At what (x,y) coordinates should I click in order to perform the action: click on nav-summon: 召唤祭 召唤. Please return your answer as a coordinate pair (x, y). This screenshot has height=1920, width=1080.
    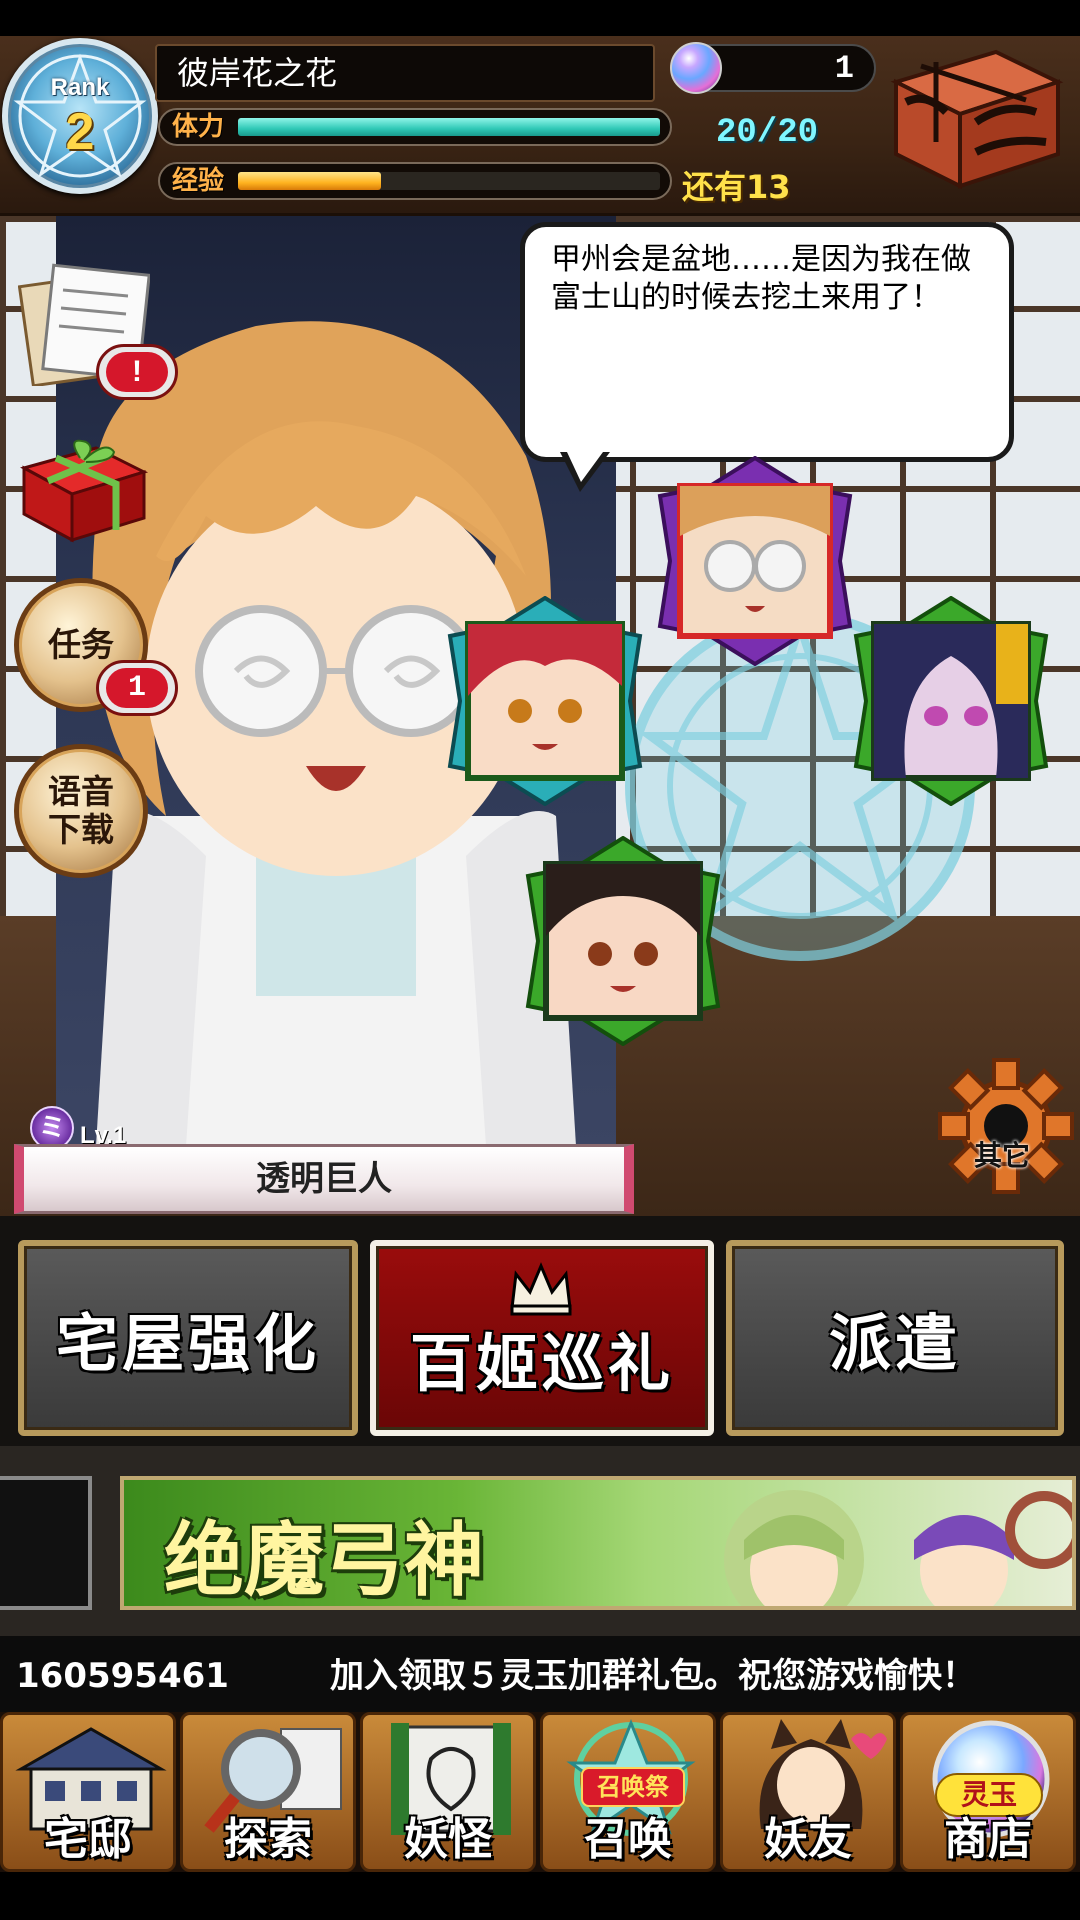
    Looking at the image, I should click on (628, 1792).